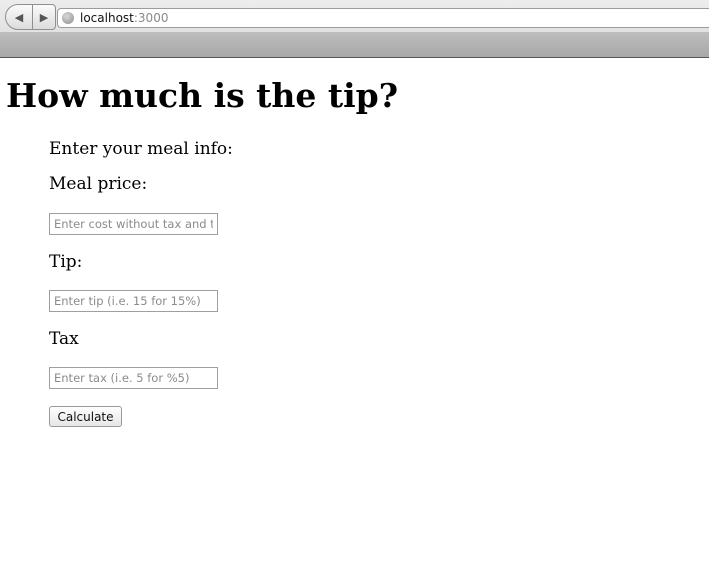 The image size is (709, 565). Describe the element at coordinates (383, 18) in the screenshot. I see `address-bar: localhost:3000` at that location.